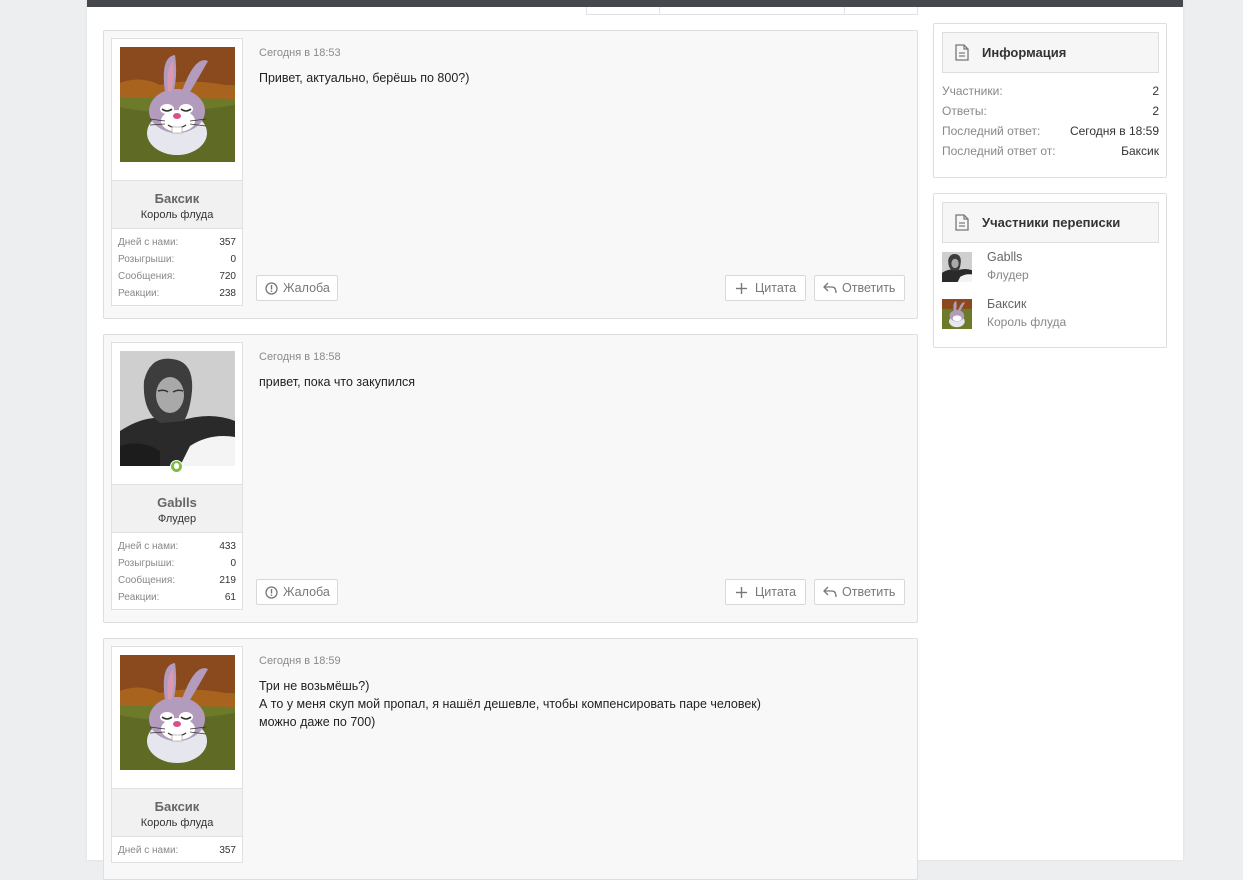 This screenshot has height=880, width=1243. Describe the element at coordinates (635, 3) in the screenshot. I see `top-navigation-bar` at that location.